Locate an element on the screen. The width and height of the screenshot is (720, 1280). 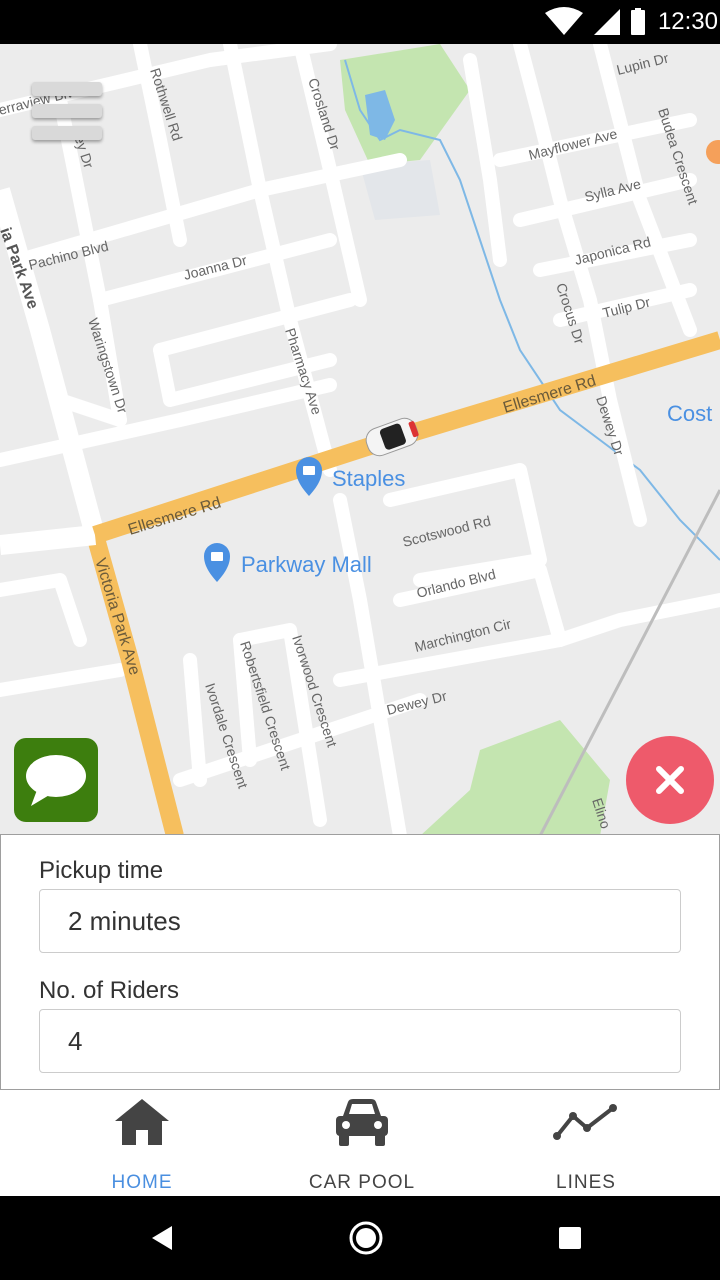
home-system-button is located at coordinates (366, 1238).